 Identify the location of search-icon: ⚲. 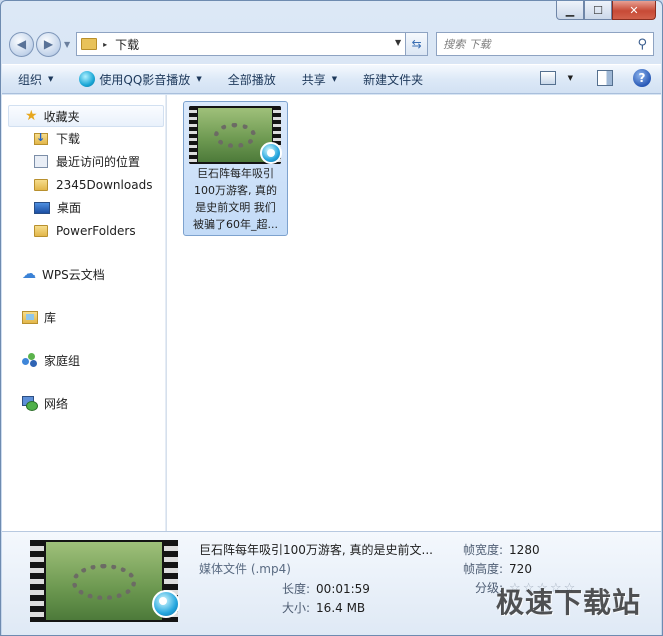
(642, 44).